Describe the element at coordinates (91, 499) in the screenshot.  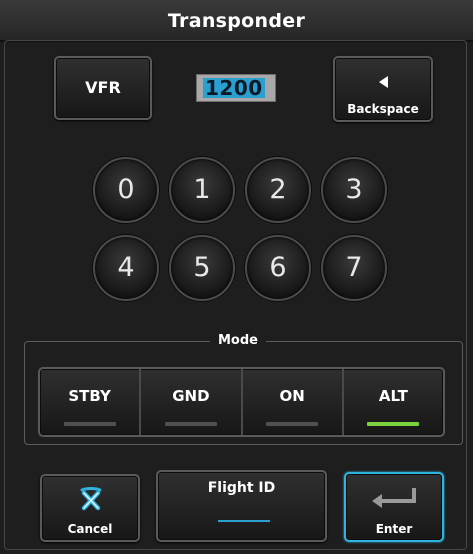
I see `cancel-x-icon` at that location.